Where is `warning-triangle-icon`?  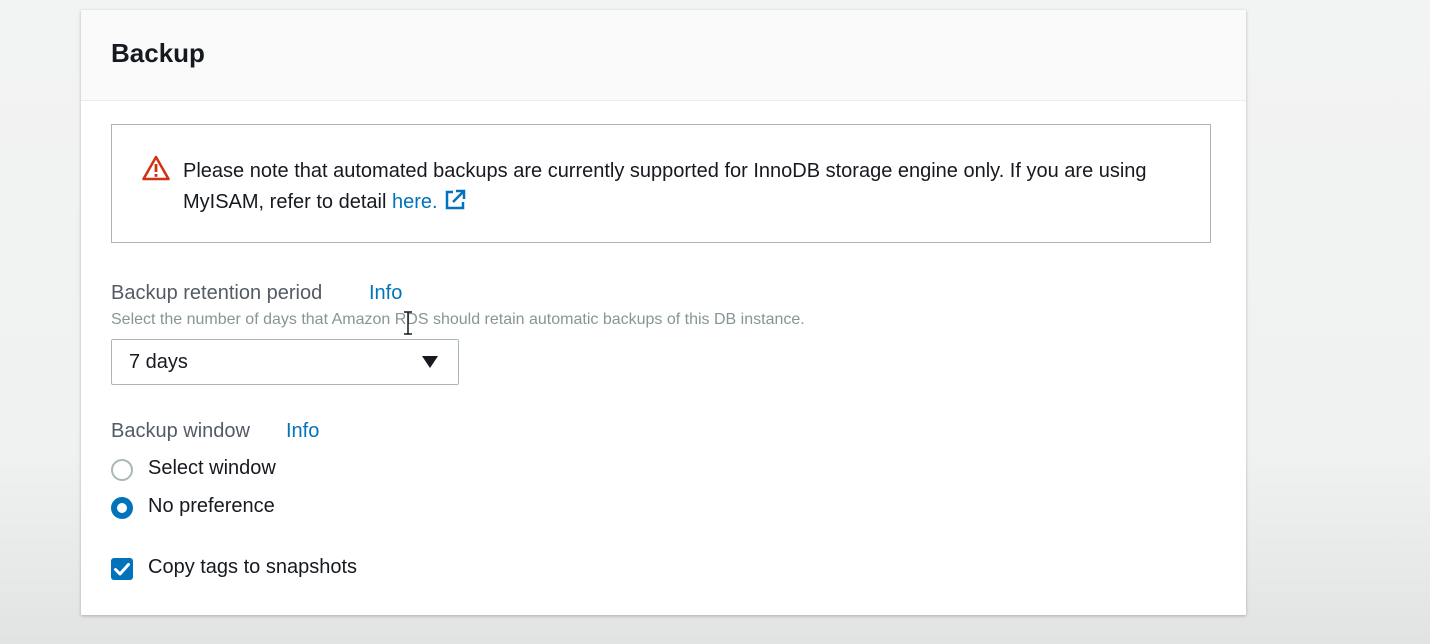 warning-triangle-icon is located at coordinates (156, 168).